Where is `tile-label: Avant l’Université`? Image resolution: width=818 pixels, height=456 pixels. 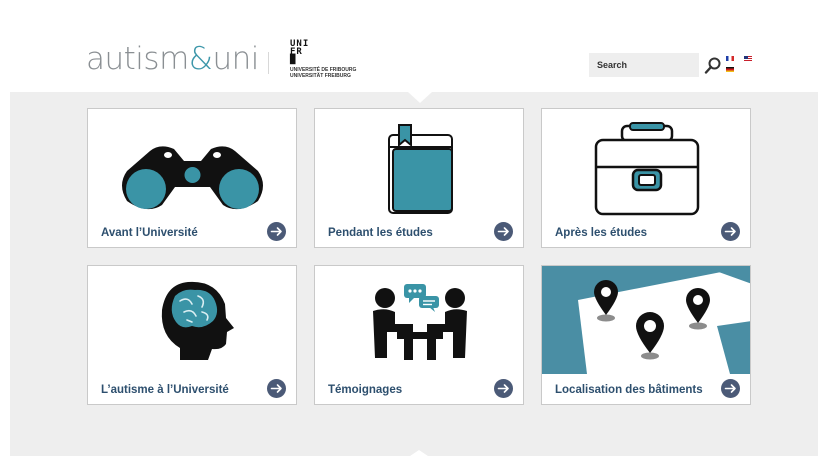 tile-label: Avant l’Université is located at coordinates (149, 233).